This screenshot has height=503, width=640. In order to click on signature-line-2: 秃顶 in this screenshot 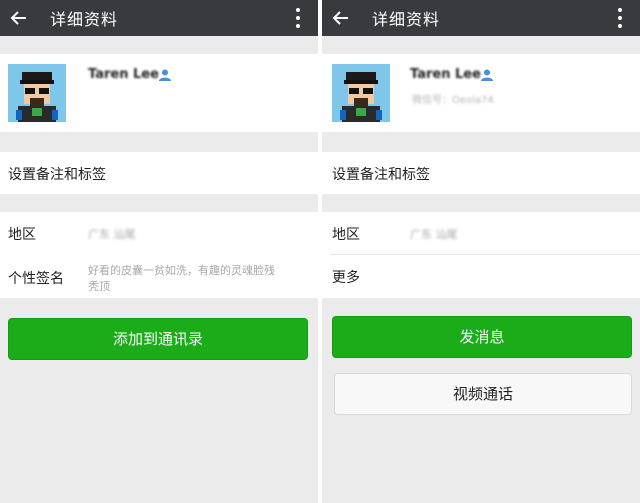, I will do `click(99, 286)`.